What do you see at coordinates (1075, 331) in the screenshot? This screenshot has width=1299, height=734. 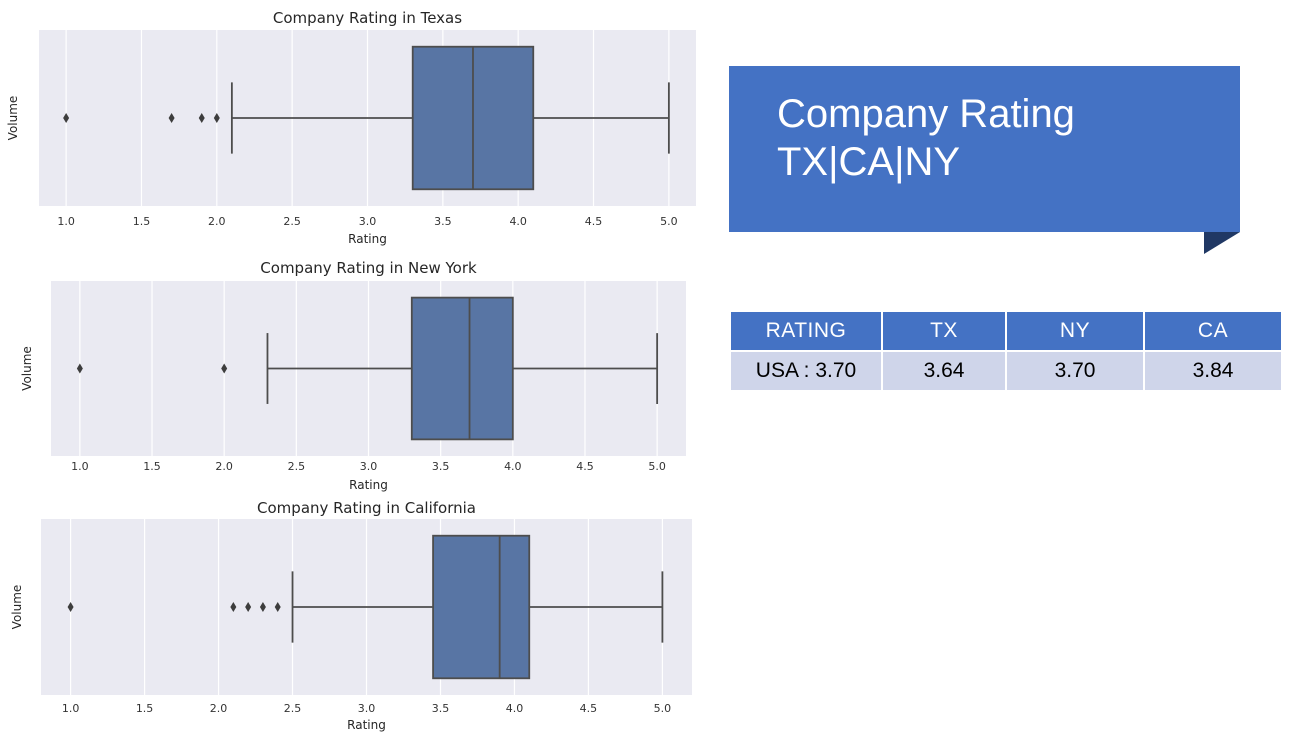 I see `table-header-ny: NY` at bounding box center [1075, 331].